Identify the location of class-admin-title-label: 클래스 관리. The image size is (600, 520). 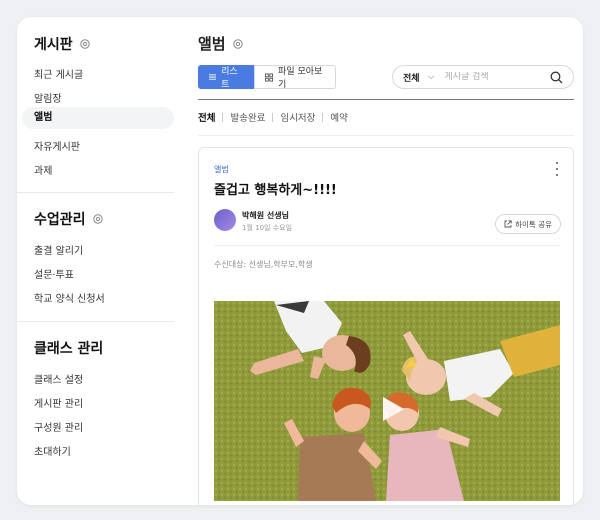
(69, 349).